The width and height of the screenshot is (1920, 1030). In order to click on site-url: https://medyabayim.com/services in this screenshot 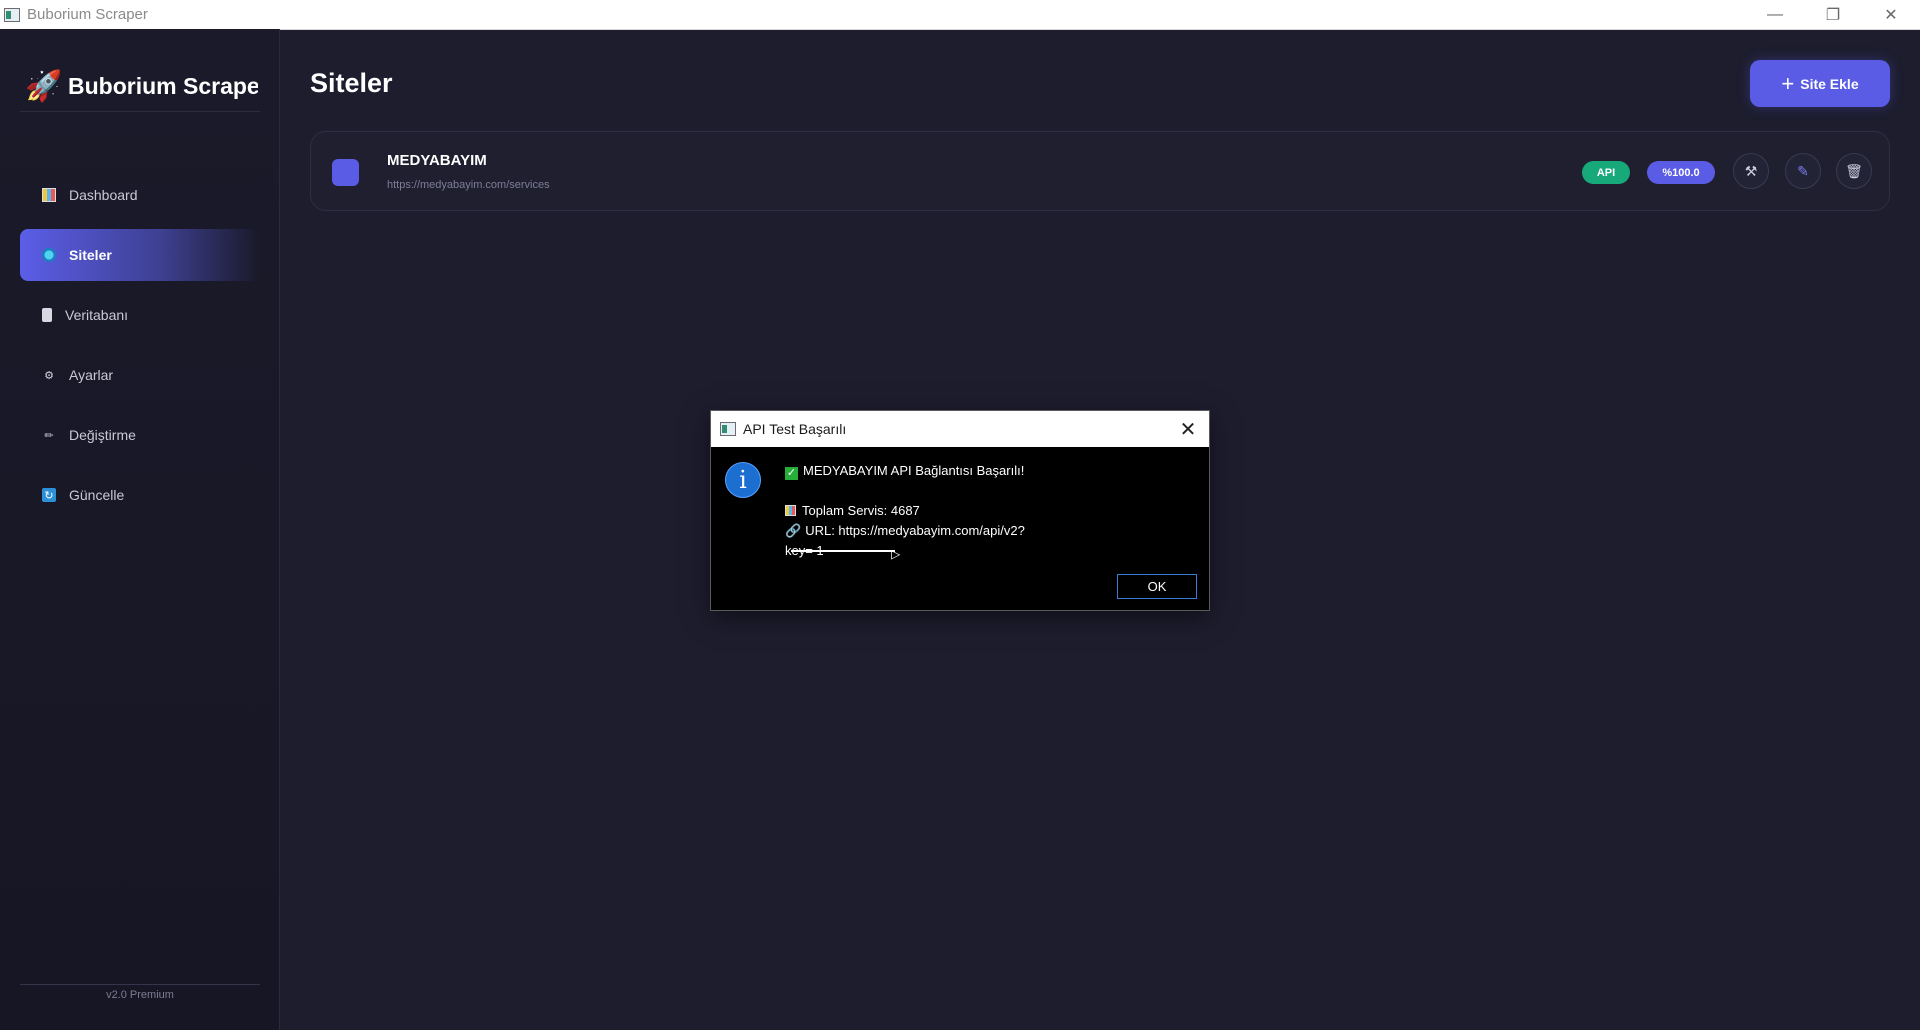, I will do `click(468, 185)`.